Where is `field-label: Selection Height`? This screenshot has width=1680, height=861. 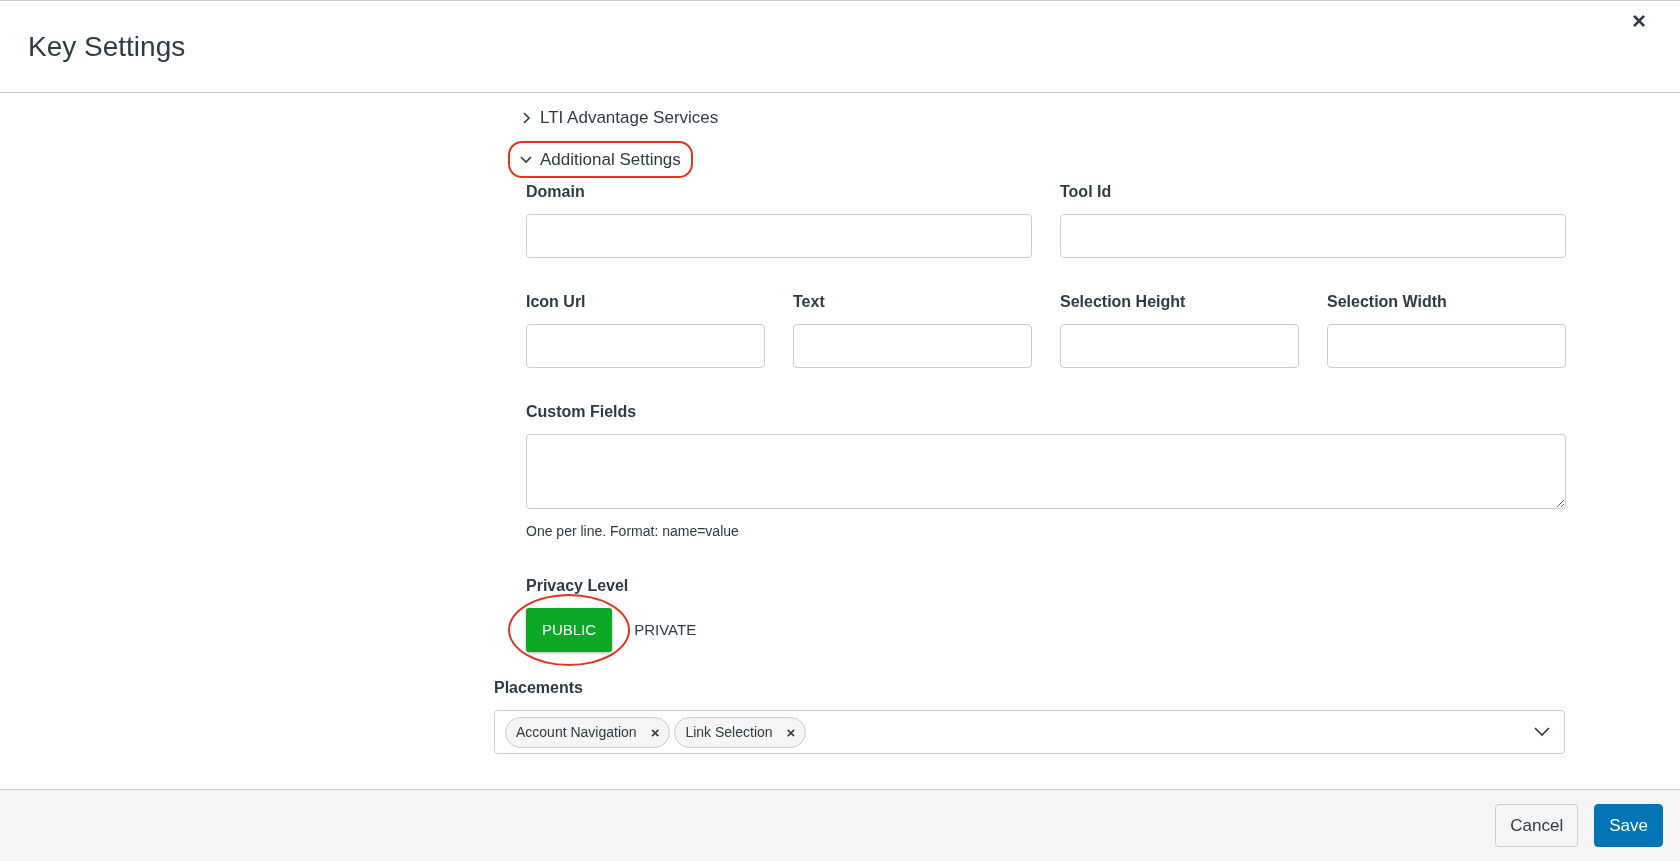 field-label: Selection Height is located at coordinates (1123, 302).